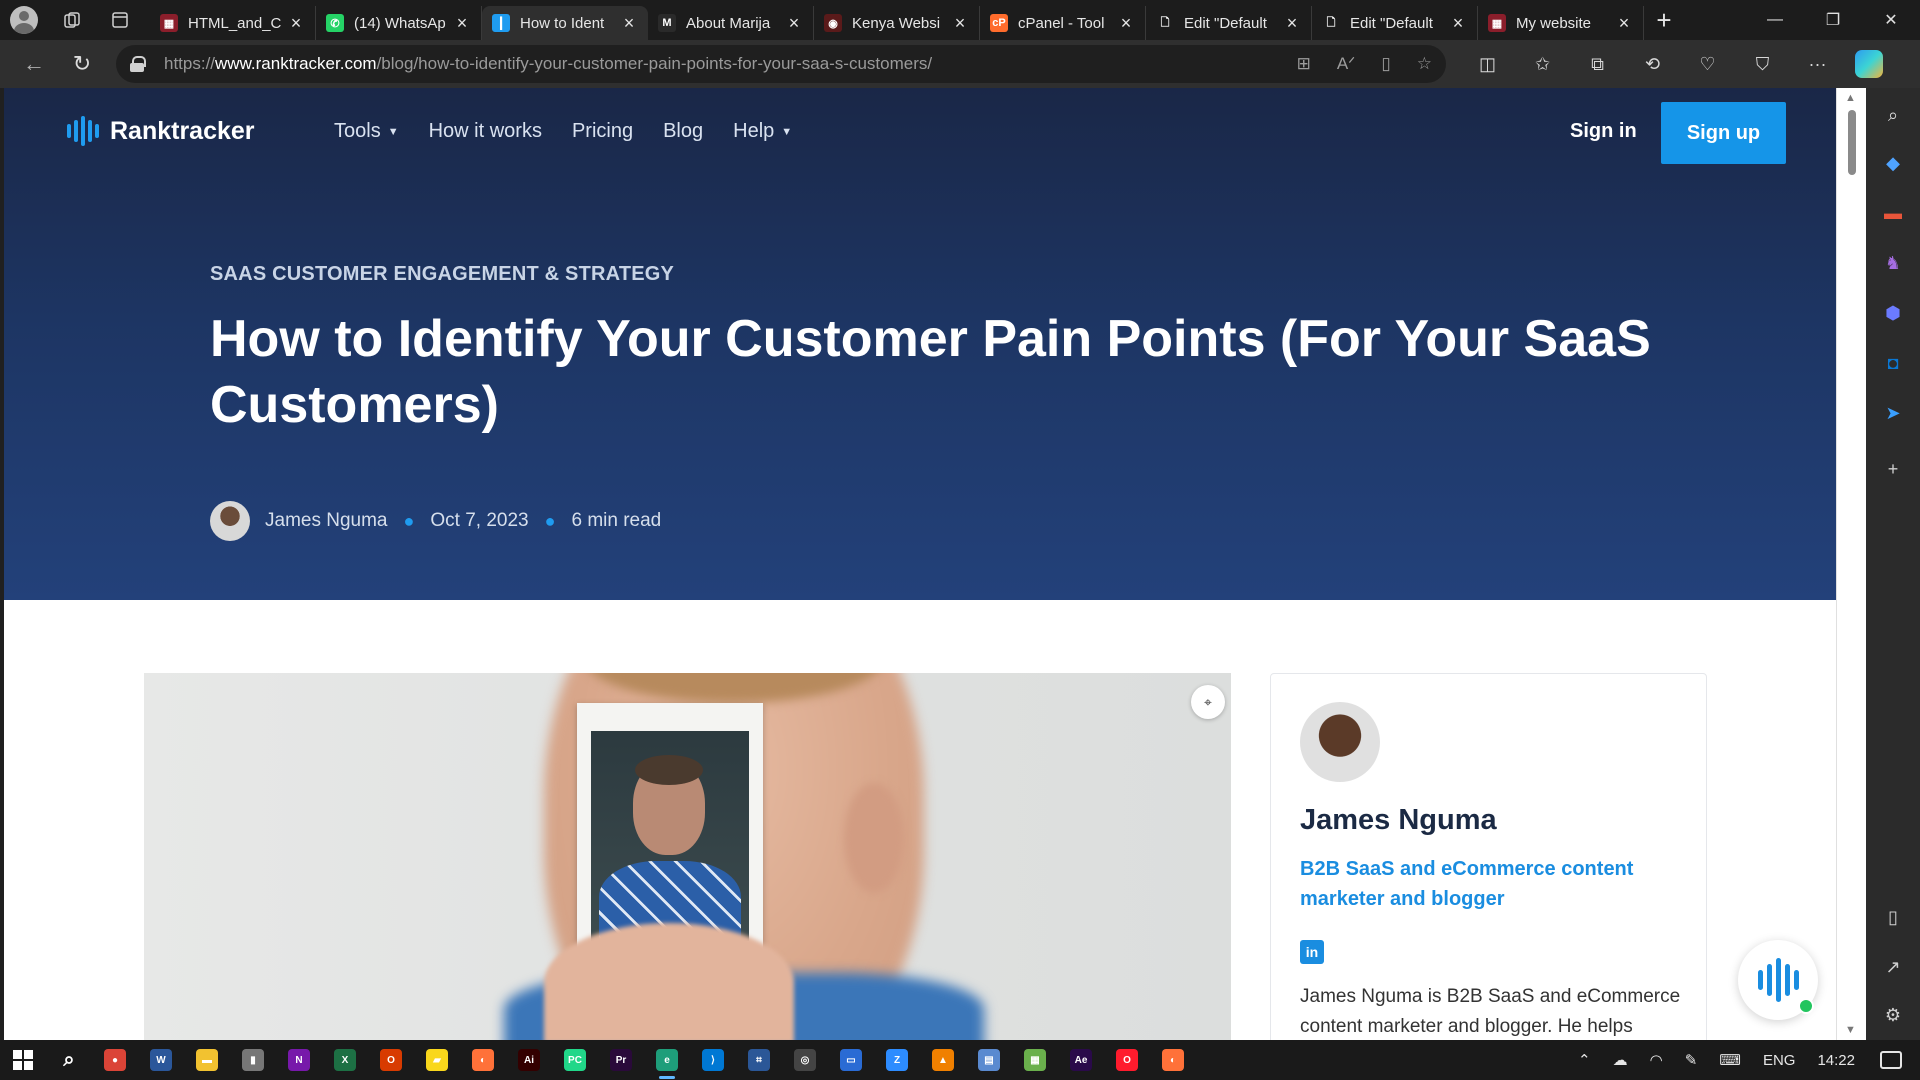 The width and height of the screenshot is (1920, 1080). I want to click on read-aloud-icon: Aᐟ, so click(1346, 64).